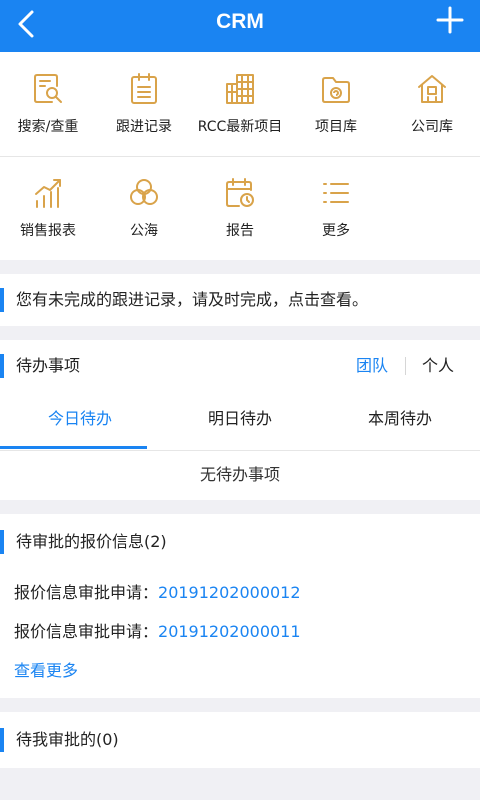 Image resolution: width=480 pixels, height=800 pixels. I want to click on grid-item-label: 更多, so click(336, 231).